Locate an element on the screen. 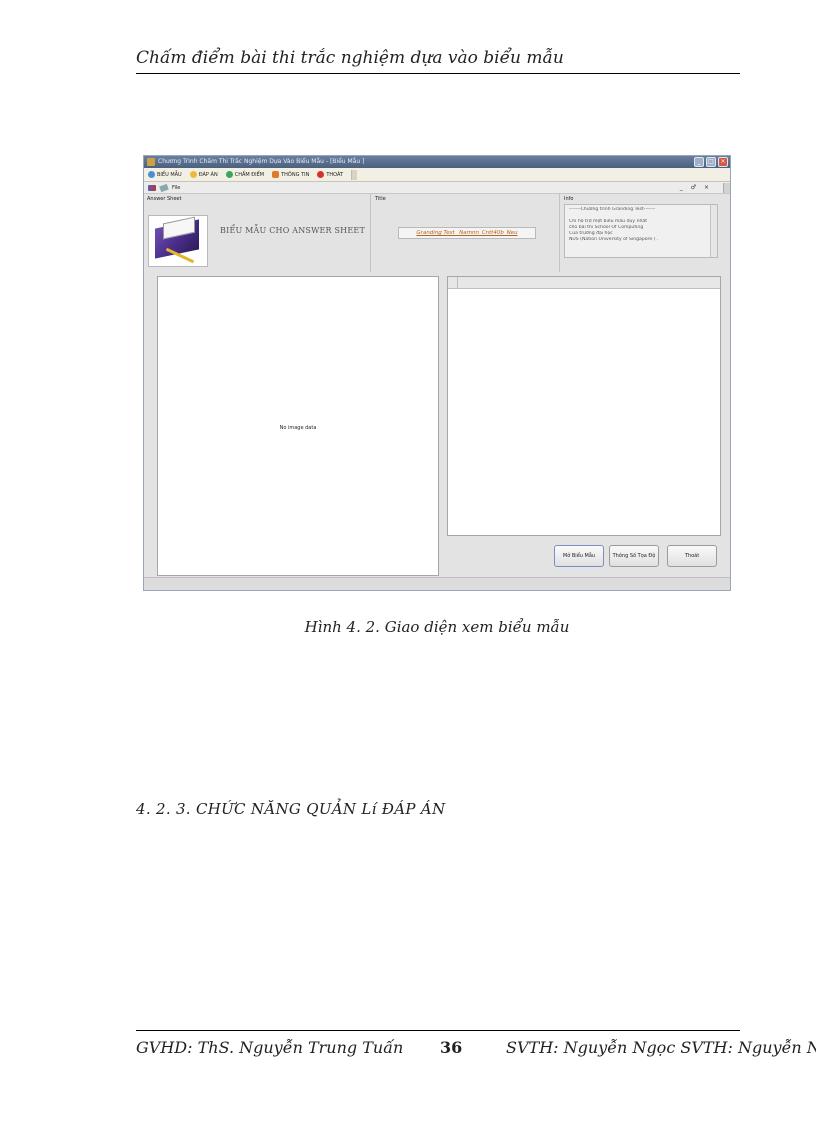 The image size is (816, 1123). section-heading: 4. 2. 3. CHỨC NĂNG QUẢN Lí ĐÁP ÁN is located at coordinates (291, 809).